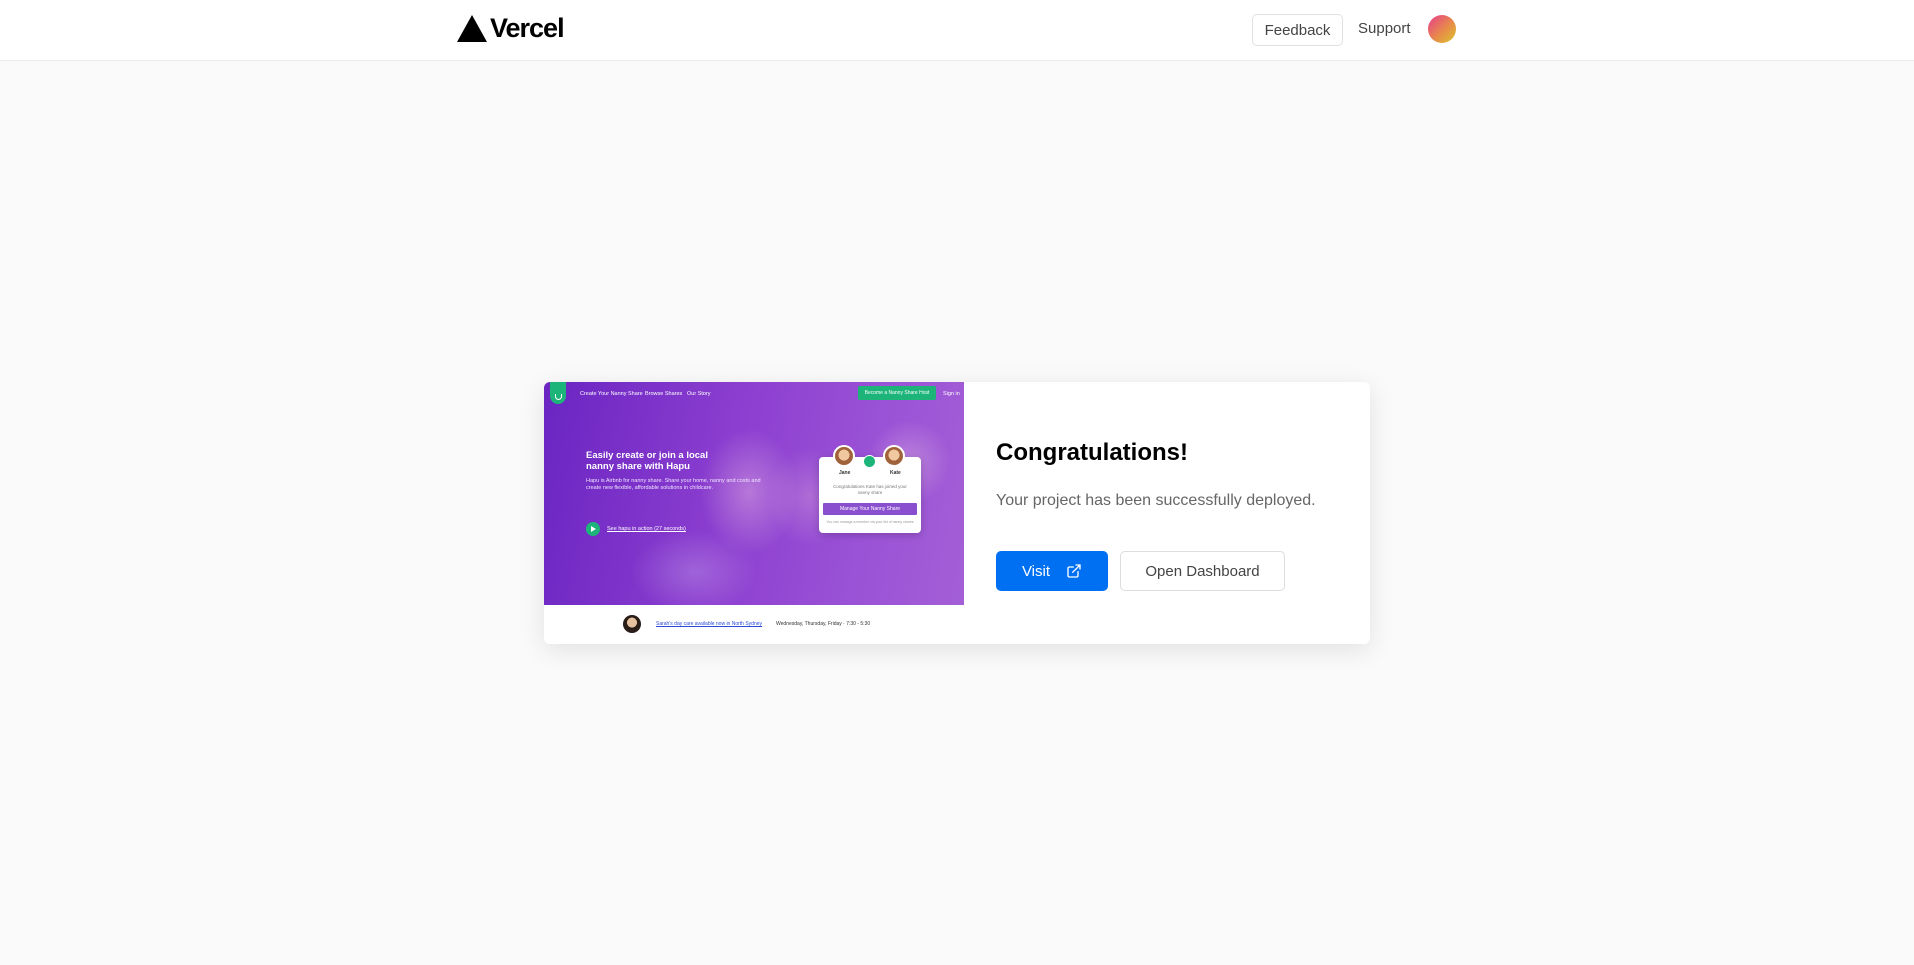  I want to click on preview-nav-item: Browse Shares, so click(664, 394).